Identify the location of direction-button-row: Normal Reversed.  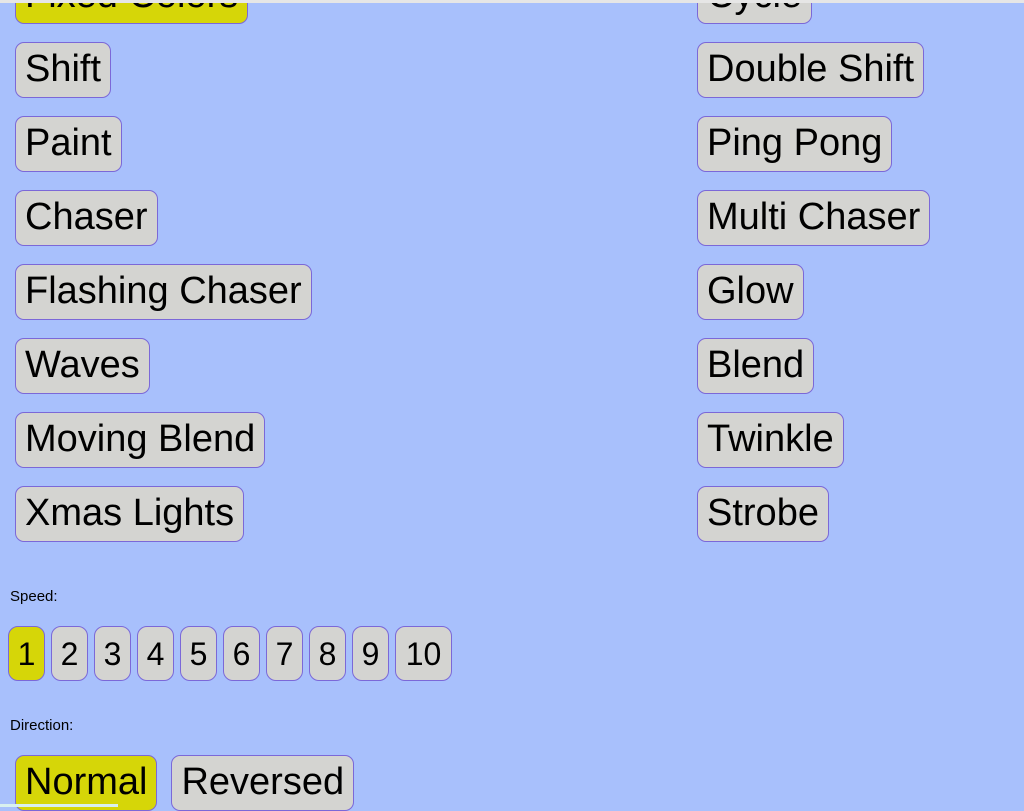
(185, 783).